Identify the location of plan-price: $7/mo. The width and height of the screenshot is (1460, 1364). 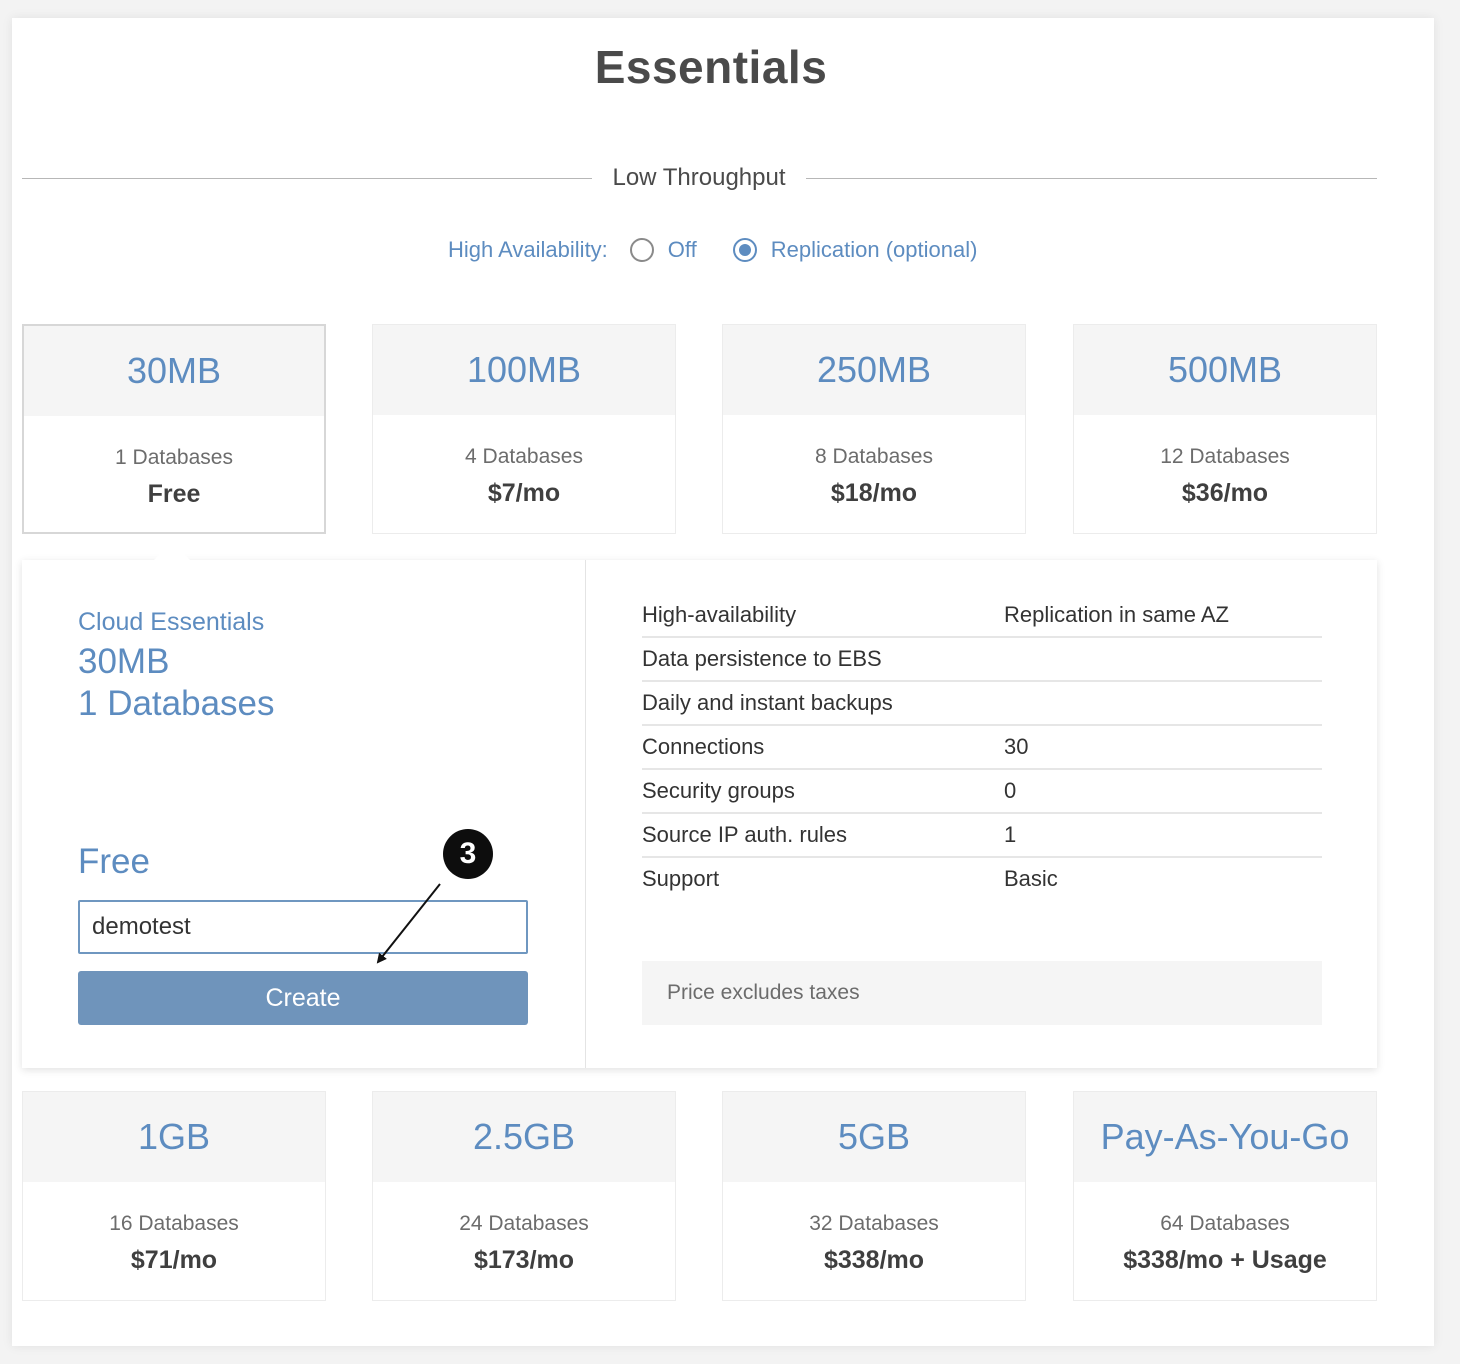
(524, 493).